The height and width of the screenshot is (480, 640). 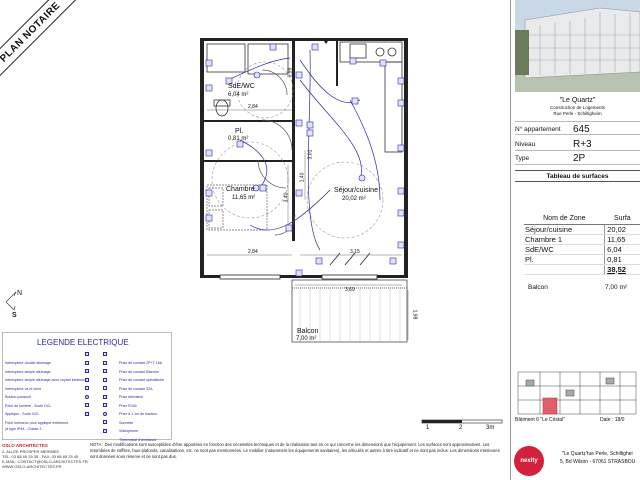 I want to click on legend-item: Bouton poussoir, so click(x=47, y=392).